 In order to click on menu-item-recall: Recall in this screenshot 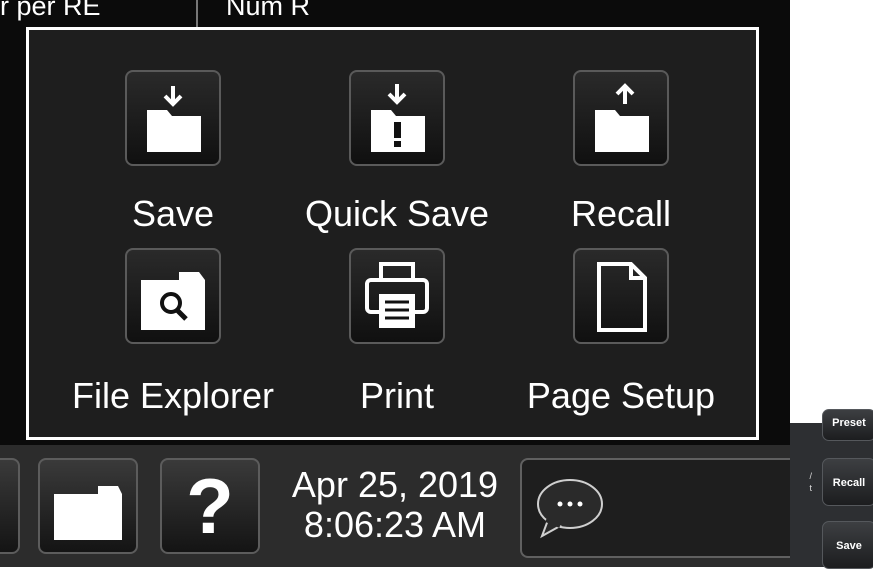, I will do `click(621, 135)`.